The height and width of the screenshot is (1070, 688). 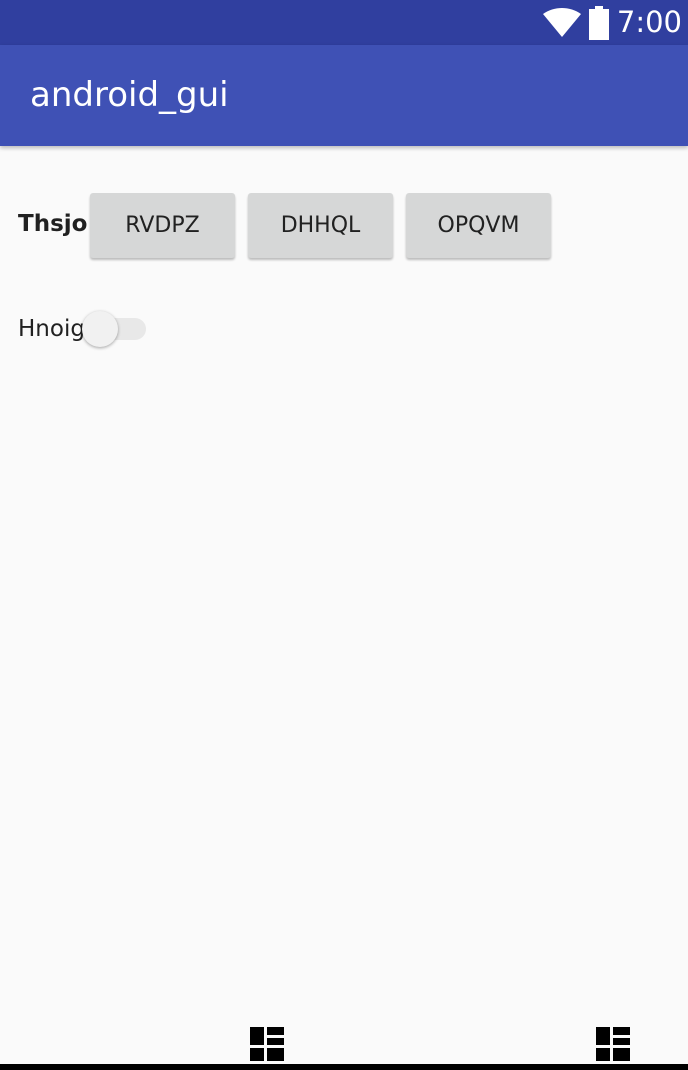 What do you see at coordinates (129, 95) in the screenshot?
I see `app-title: android_gui` at bounding box center [129, 95].